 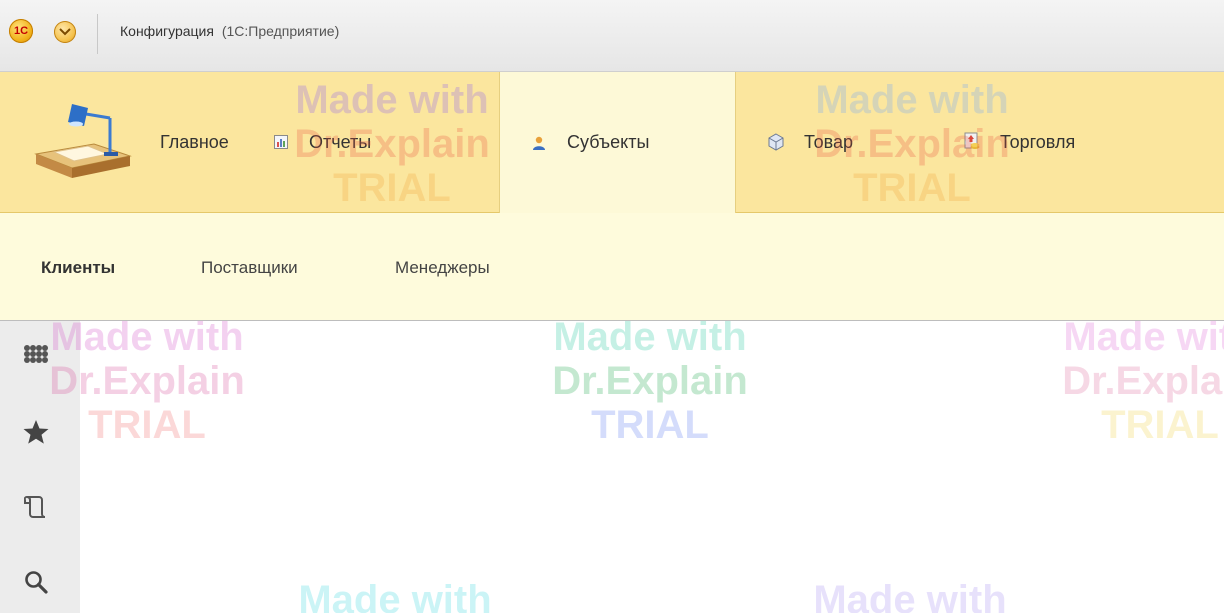 What do you see at coordinates (612, 36) in the screenshot?
I see `title-bar: 1C Конфигурация (1С:Предприятие)` at bounding box center [612, 36].